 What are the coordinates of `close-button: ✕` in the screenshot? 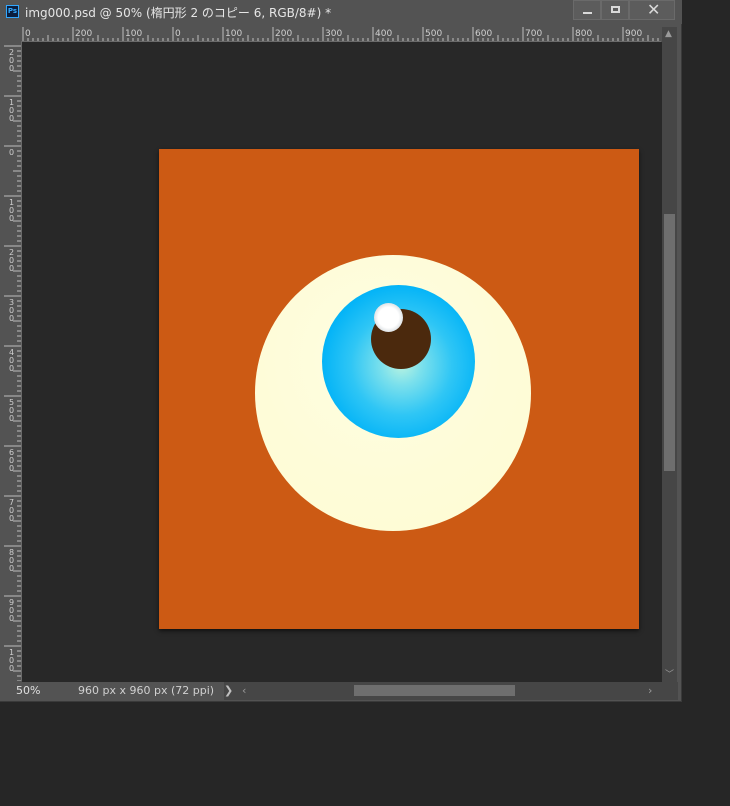 It's located at (652, 10).